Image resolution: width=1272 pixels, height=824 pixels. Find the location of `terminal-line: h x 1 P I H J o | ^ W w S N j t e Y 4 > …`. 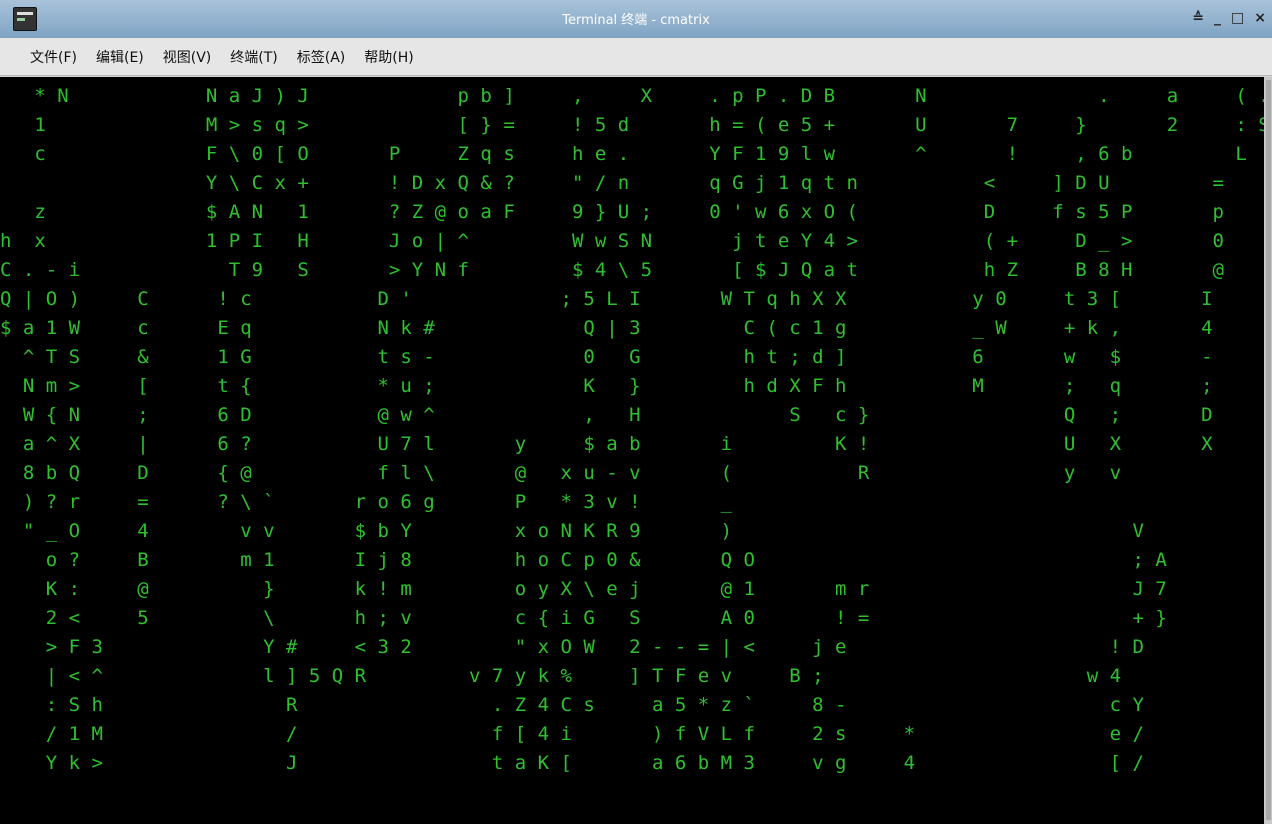

terminal-line: h x 1 P I H J o | ^ W w S N j t e Y 4 > … is located at coordinates (612, 241).